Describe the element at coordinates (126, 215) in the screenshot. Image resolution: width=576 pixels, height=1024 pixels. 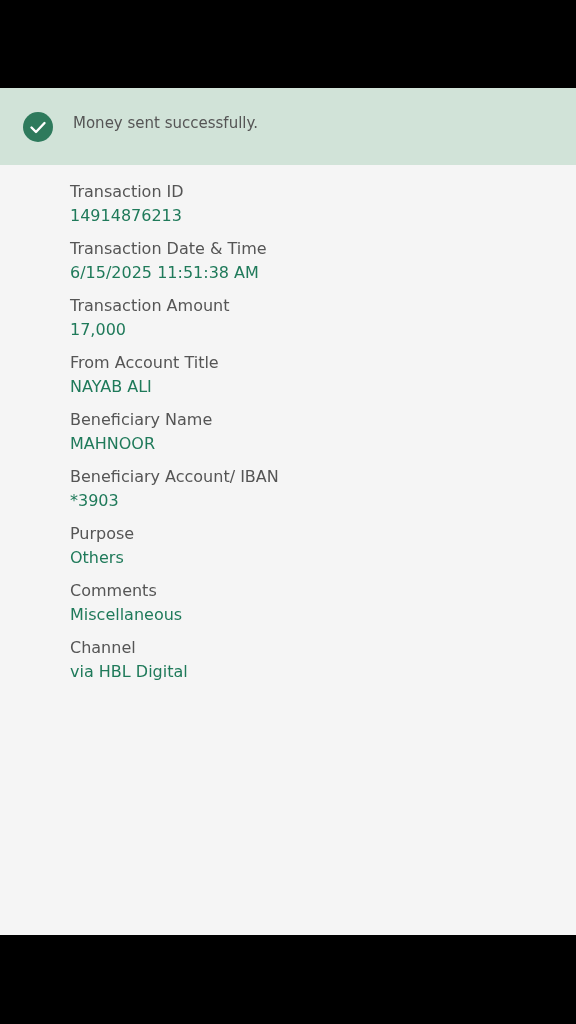
I see `field-value: 14914876213` at that location.